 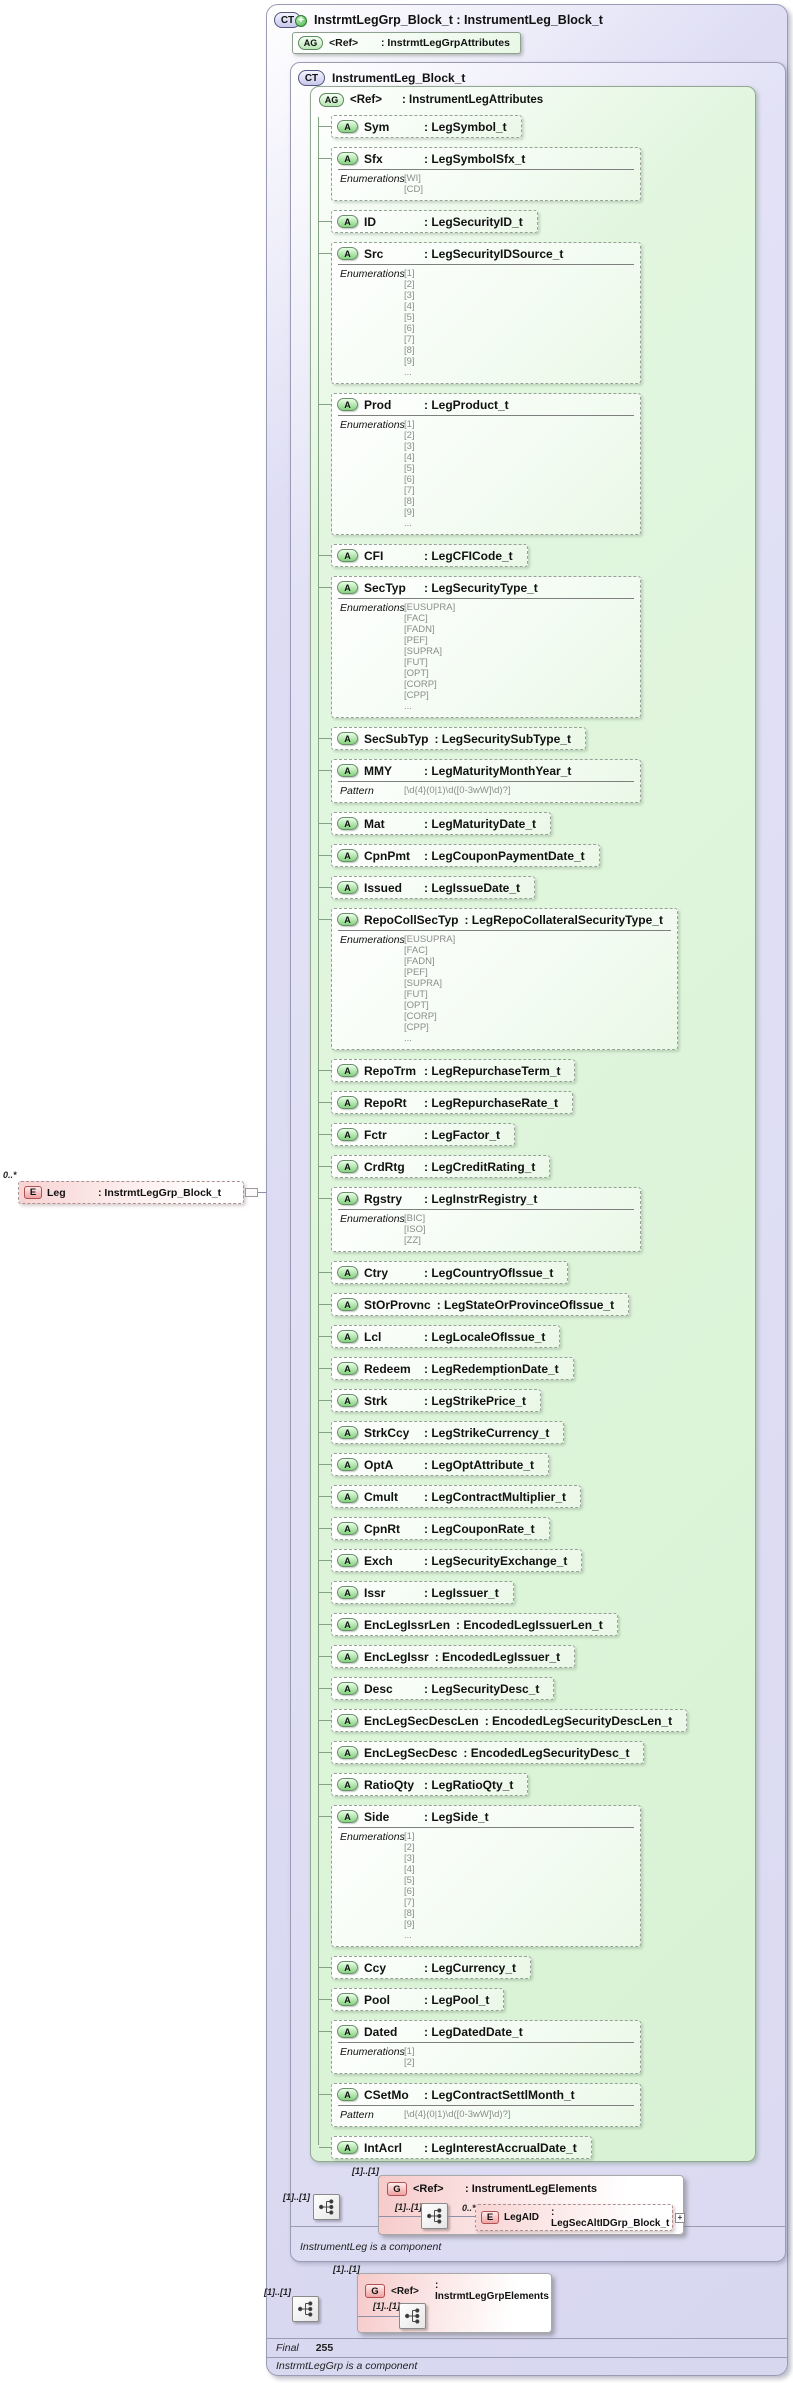 I want to click on facet-value: [3], so click(x=409, y=1858).